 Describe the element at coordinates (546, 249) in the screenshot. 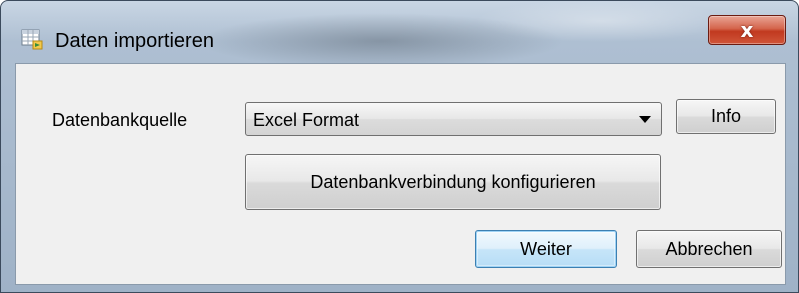

I see `next-button: Weiter` at that location.